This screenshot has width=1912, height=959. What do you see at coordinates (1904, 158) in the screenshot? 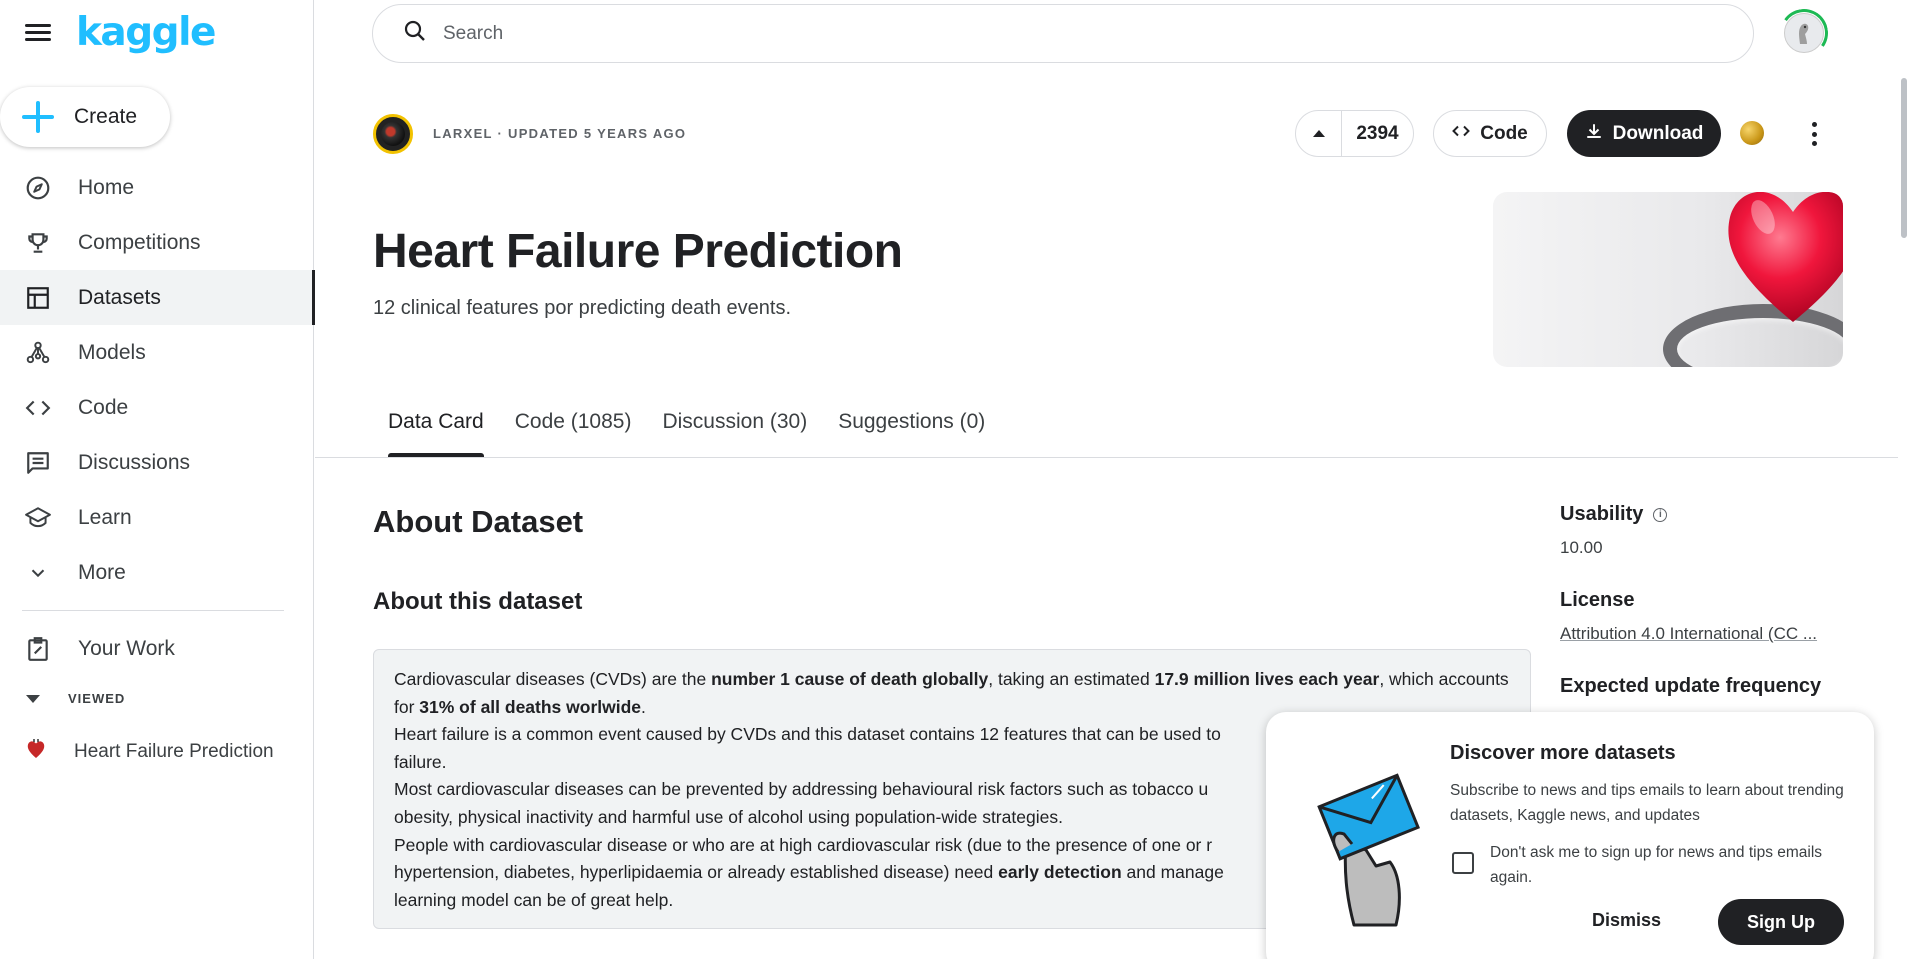
I see `page-scrollbar` at bounding box center [1904, 158].